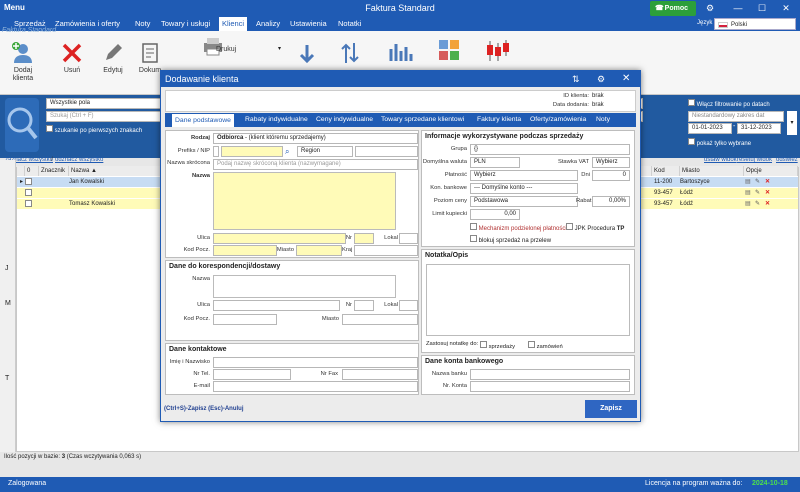 The width and height of the screenshot is (800, 492). I want to click on menu-ustawienia: Ustawienia, so click(308, 23).